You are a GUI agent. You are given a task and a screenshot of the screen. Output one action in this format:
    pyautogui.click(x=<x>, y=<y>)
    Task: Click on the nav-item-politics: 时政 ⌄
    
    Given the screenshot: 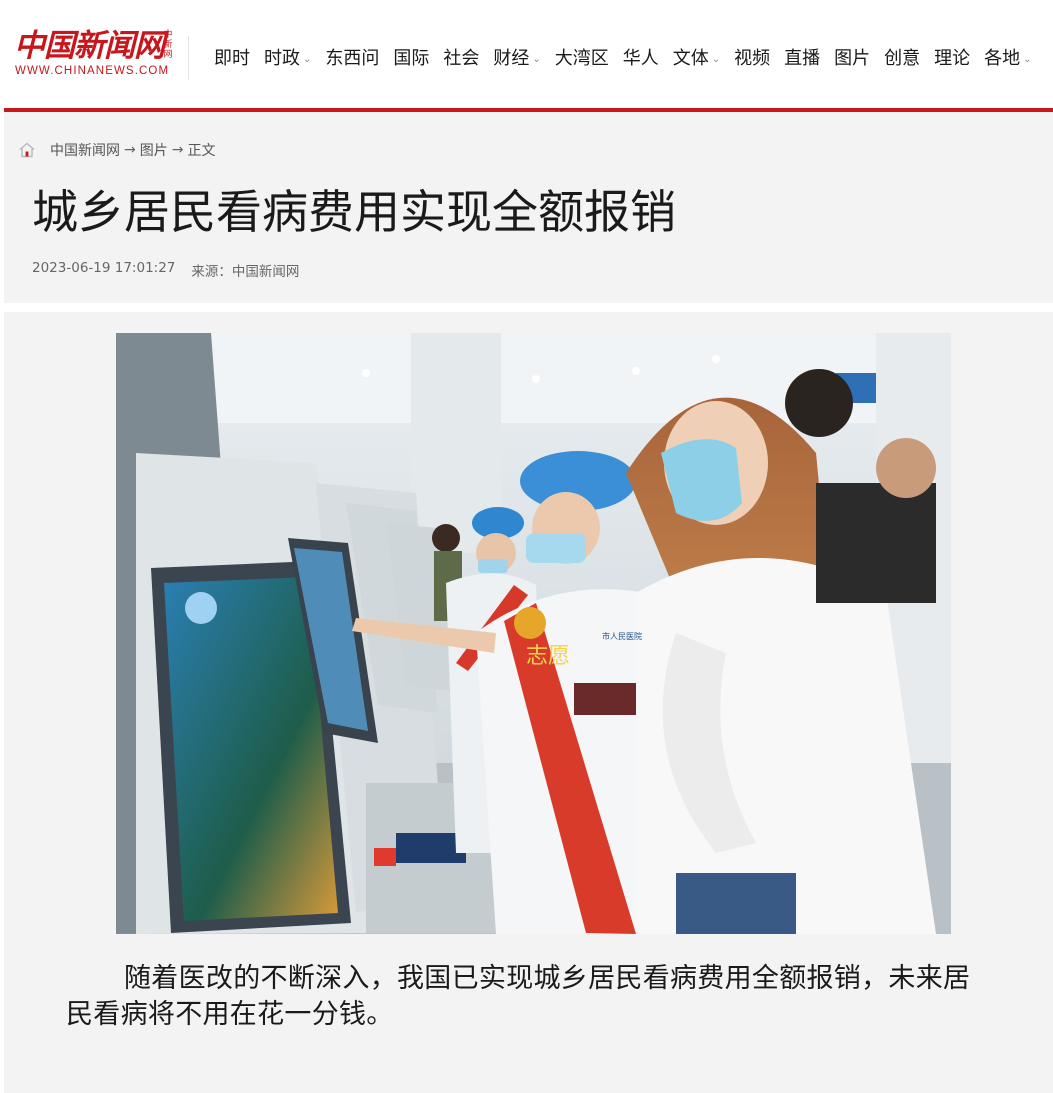 What is the action you would take?
    pyautogui.click(x=287, y=59)
    